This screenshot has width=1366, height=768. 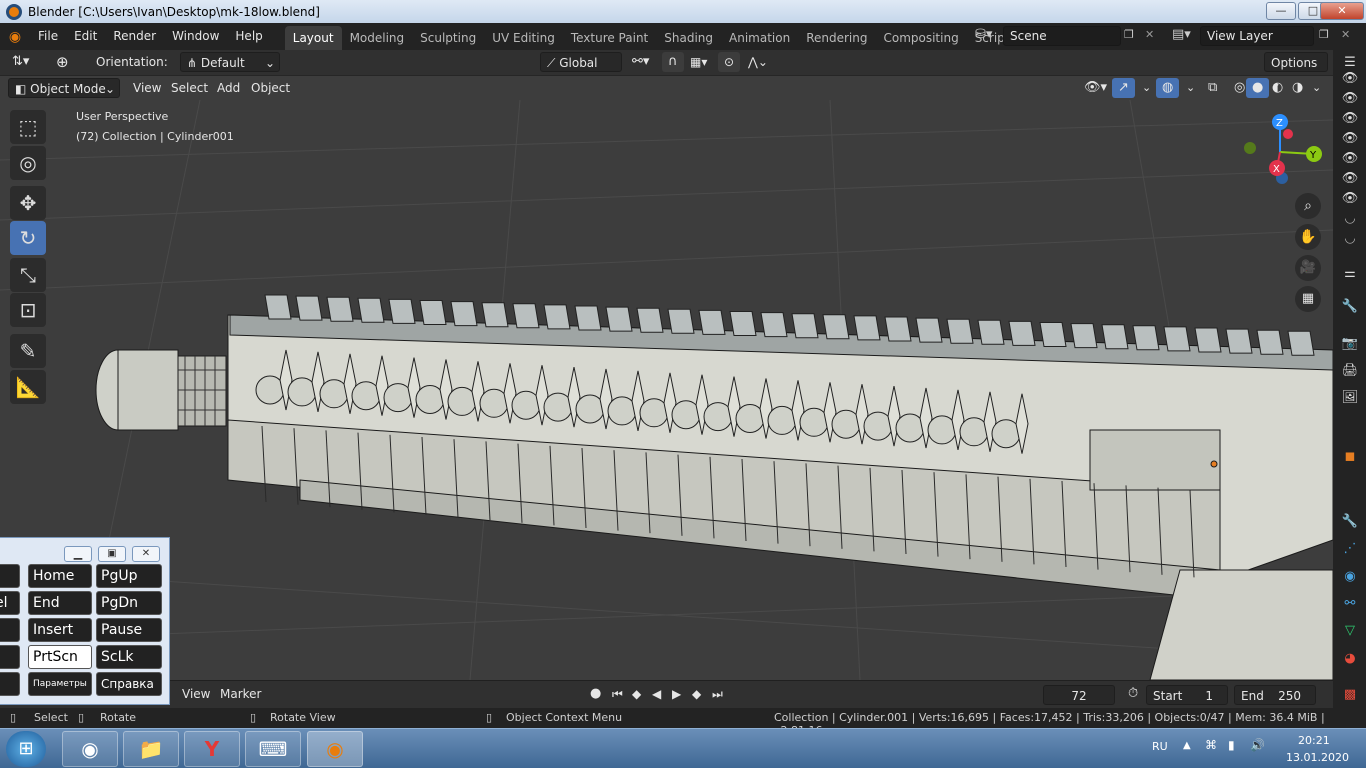 What do you see at coordinates (1149, 34) in the screenshot?
I see `scene-remove-icon: ✕` at bounding box center [1149, 34].